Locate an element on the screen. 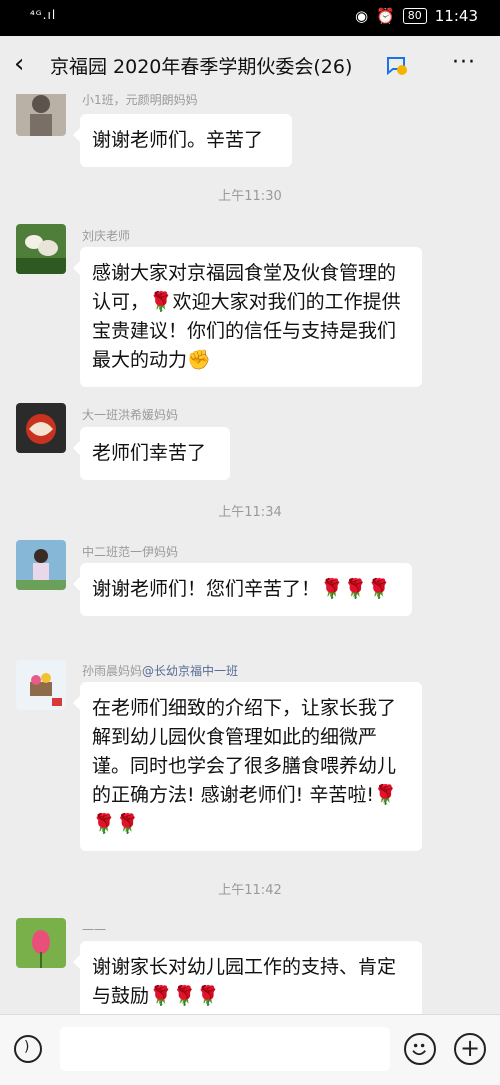 This screenshot has width=500, height=1085. mention-link: @长幼京福中一班 is located at coordinates (190, 671).